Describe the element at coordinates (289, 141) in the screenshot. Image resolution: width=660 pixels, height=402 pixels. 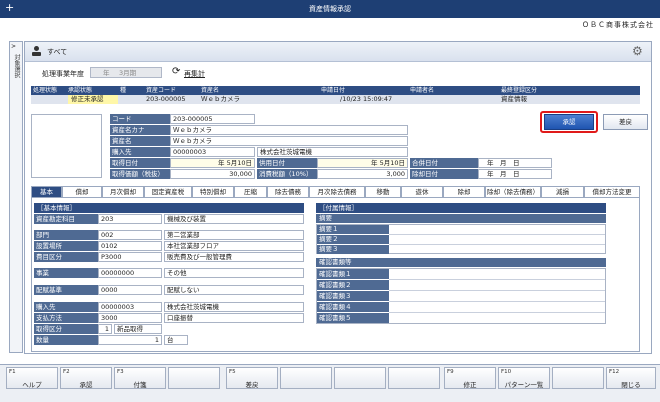
I see `name-field: Ｗｅｂカメラ` at that location.